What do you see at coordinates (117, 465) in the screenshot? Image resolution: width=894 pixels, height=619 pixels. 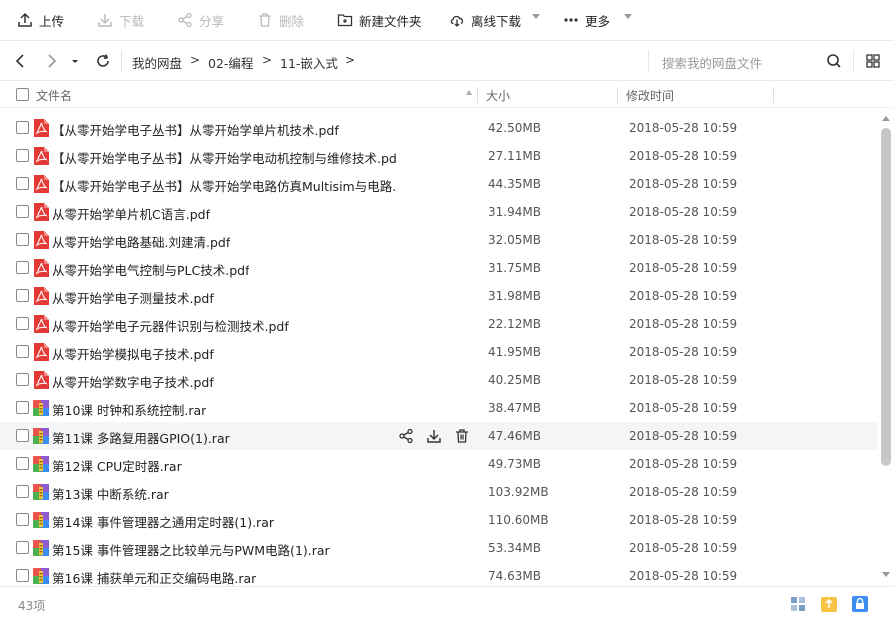 I see `file-name: 第12课 CPU定时器.rar` at bounding box center [117, 465].